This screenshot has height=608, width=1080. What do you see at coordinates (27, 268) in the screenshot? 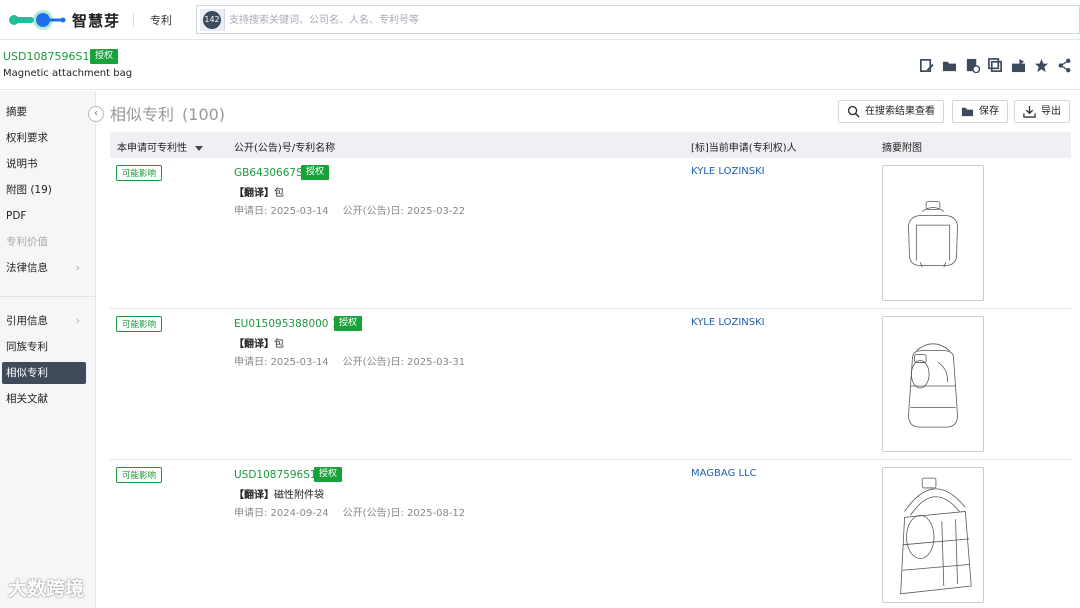
I see `sidebar-item-label: 法律信息` at bounding box center [27, 268].